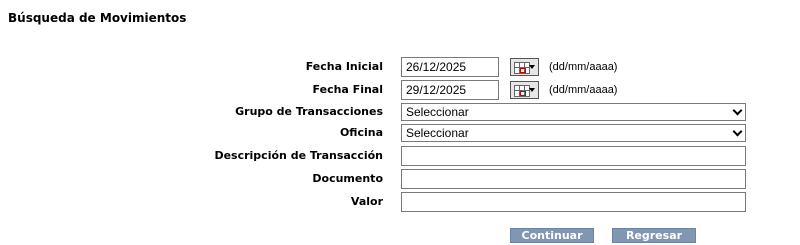 This screenshot has height=245, width=800. I want to click on descripcion-input, so click(573, 156).